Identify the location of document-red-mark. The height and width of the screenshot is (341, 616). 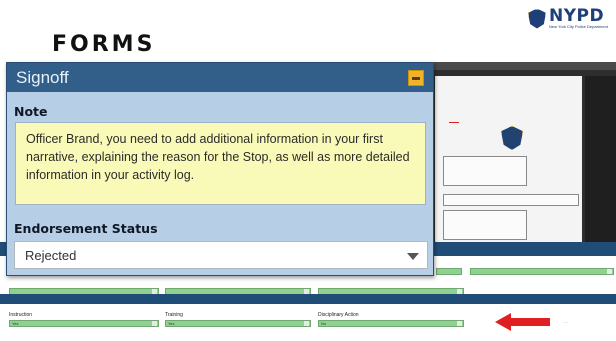
(454, 122).